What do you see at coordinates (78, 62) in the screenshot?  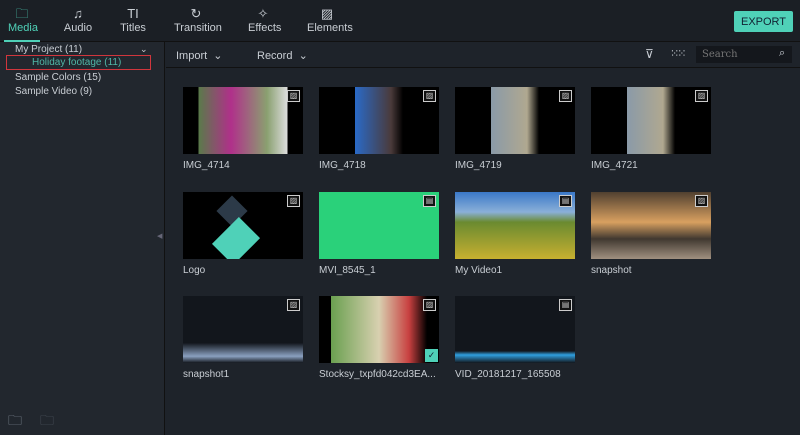 I see `sidebar-item-holiday-footage: Holiday footage (11)` at bounding box center [78, 62].